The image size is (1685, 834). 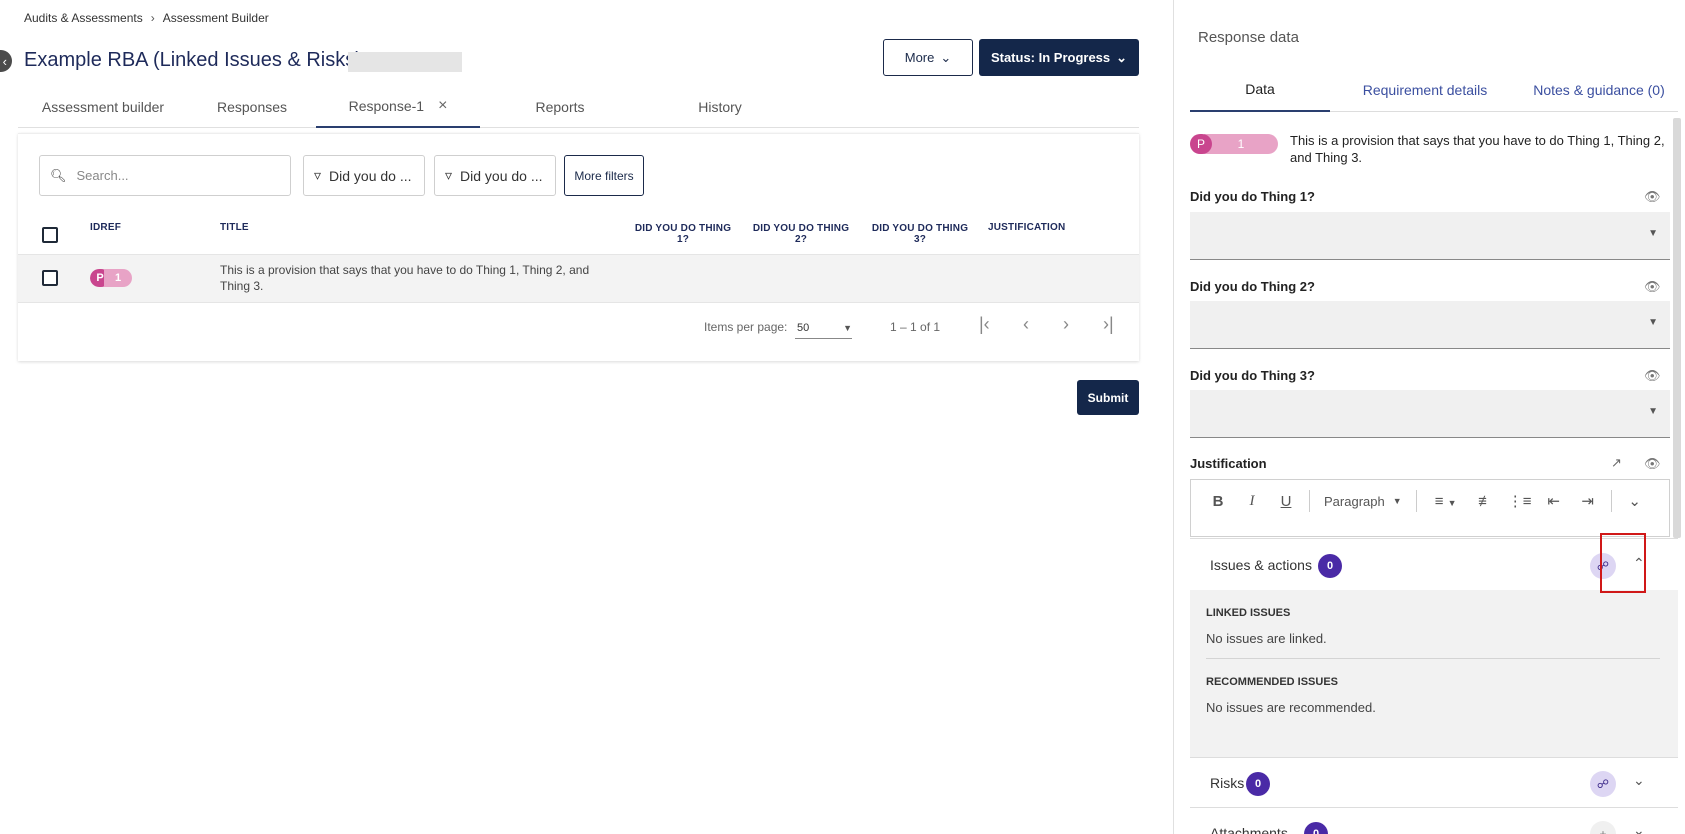 I want to click on status-button: Status: In Progress ⌄, so click(x=1059, y=57).